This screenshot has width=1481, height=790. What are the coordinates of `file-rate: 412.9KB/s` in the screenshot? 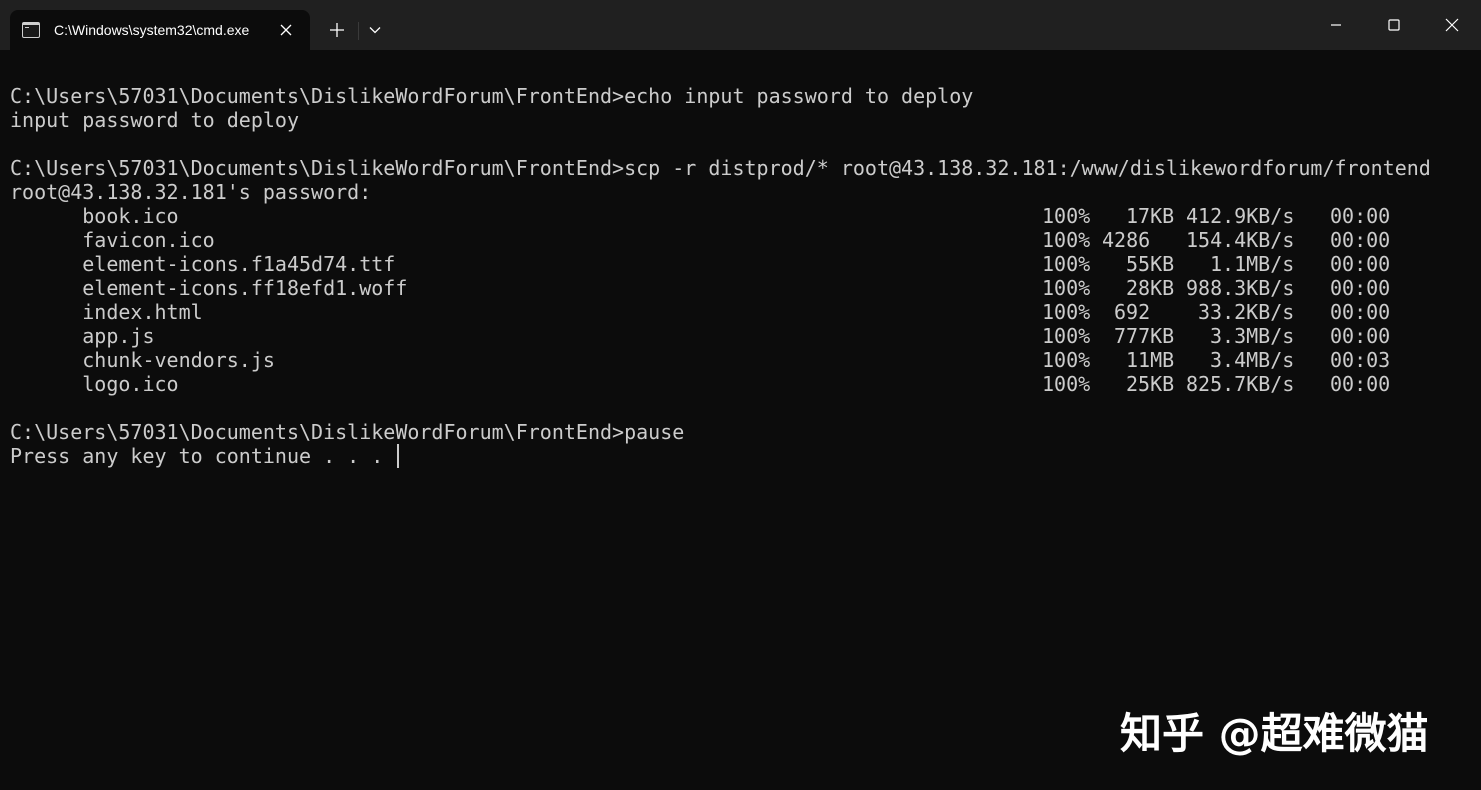 It's located at (1240, 216).